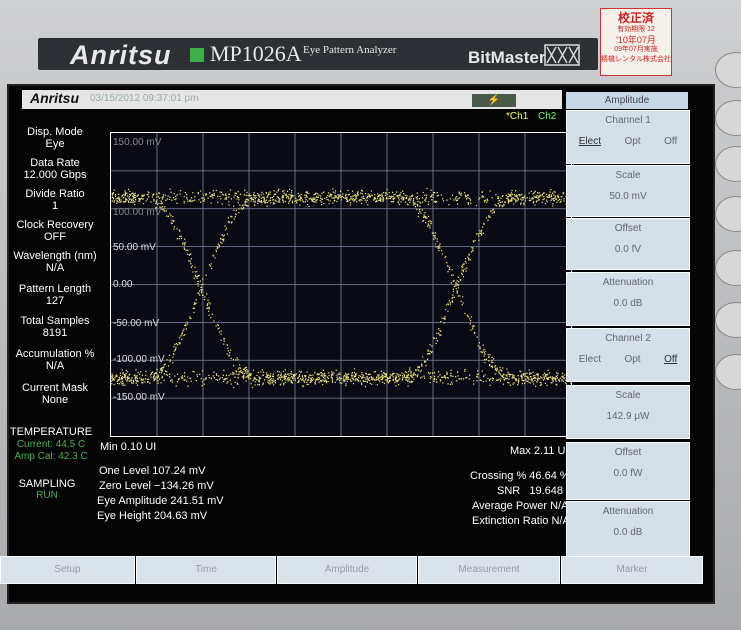  Describe the element at coordinates (628, 416) in the screenshot. I see `softkey-value: 142.9 μW` at that location.